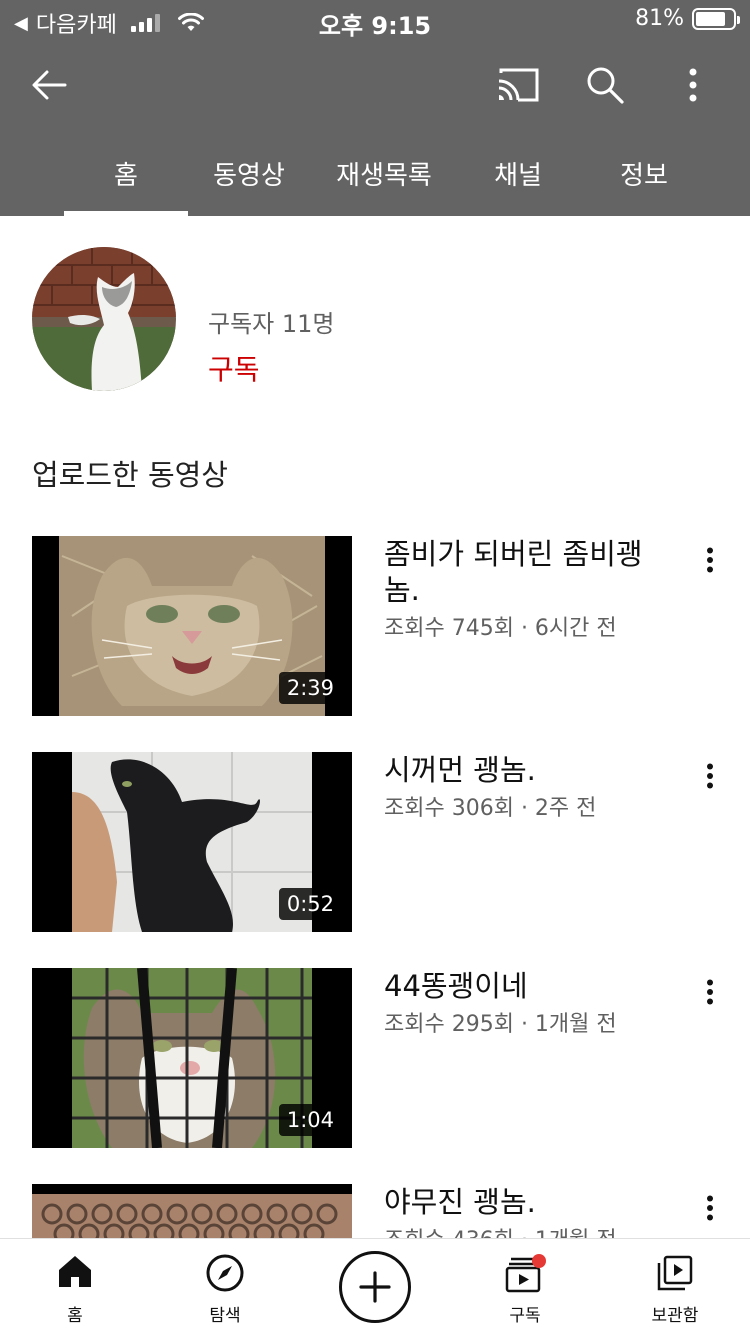 The height and width of the screenshot is (1334, 750). Describe the element at coordinates (126, 173) in the screenshot. I see `tab-home: 홈` at that location.